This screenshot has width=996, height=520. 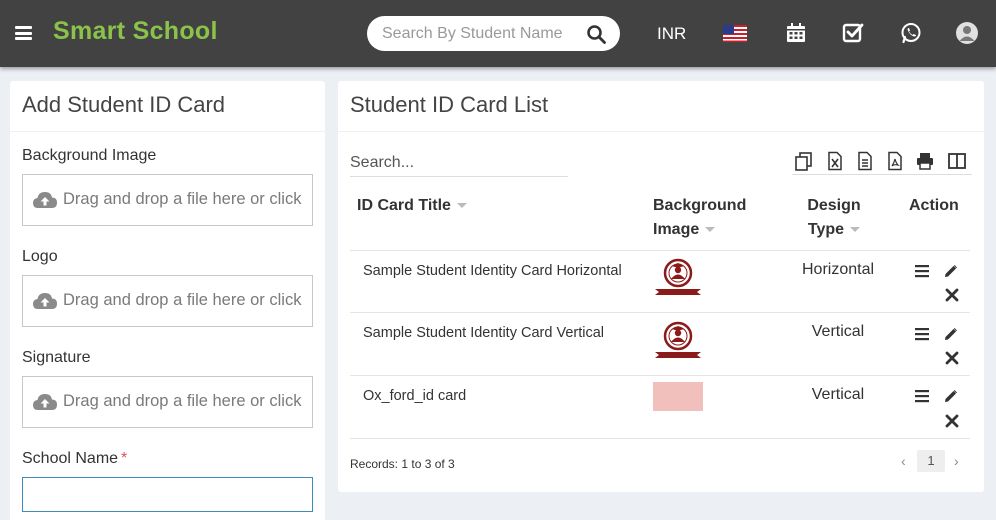 What do you see at coordinates (925, 161) in the screenshot?
I see `print-icon` at bounding box center [925, 161].